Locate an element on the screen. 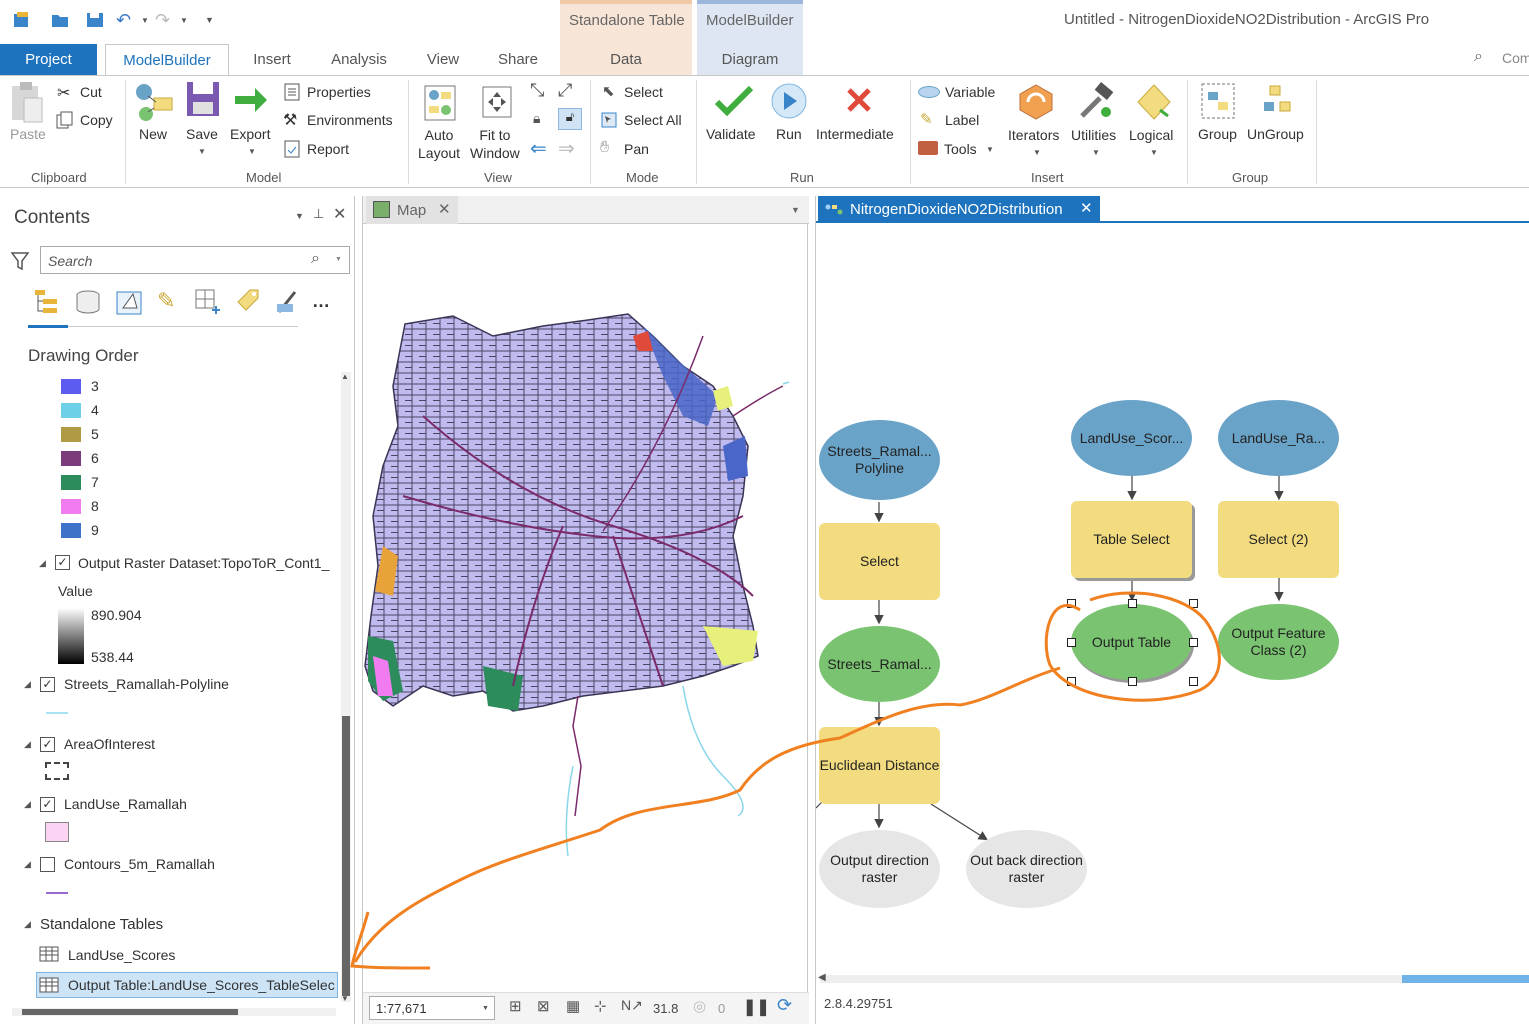 Image resolution: width=1529 pixels, height=1034 pixels. tab-share: Share is located at coordinates (518, 59).